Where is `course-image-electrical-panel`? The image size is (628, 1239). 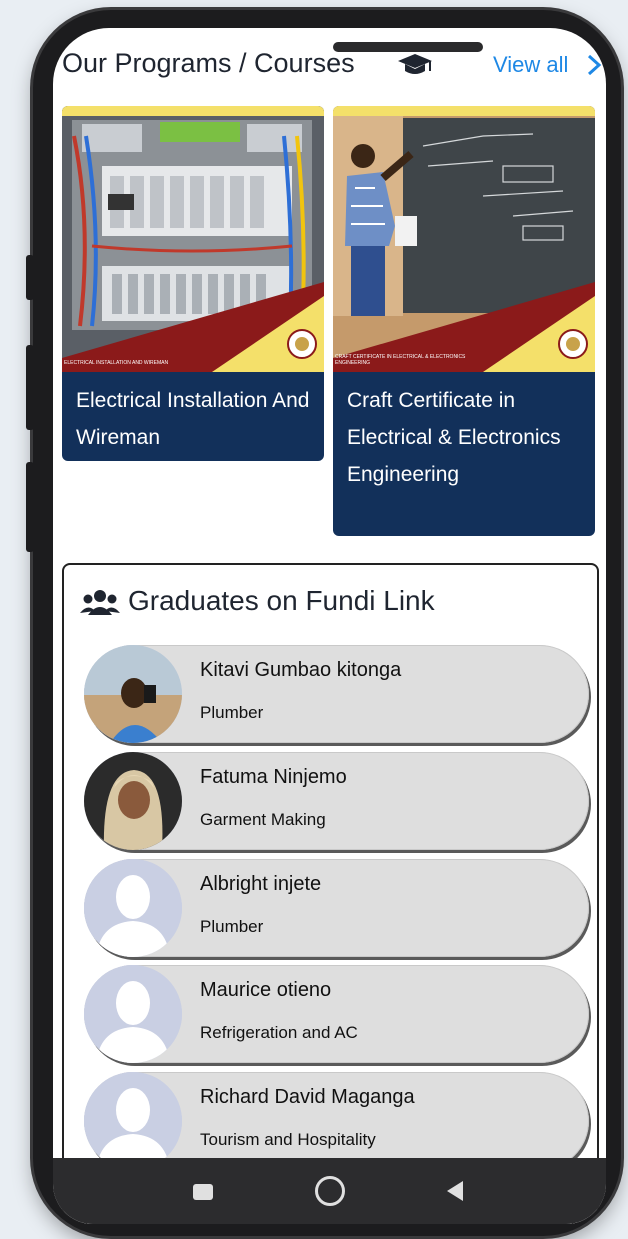 course-image-electrical-panel is located at coordinates (193, 239).